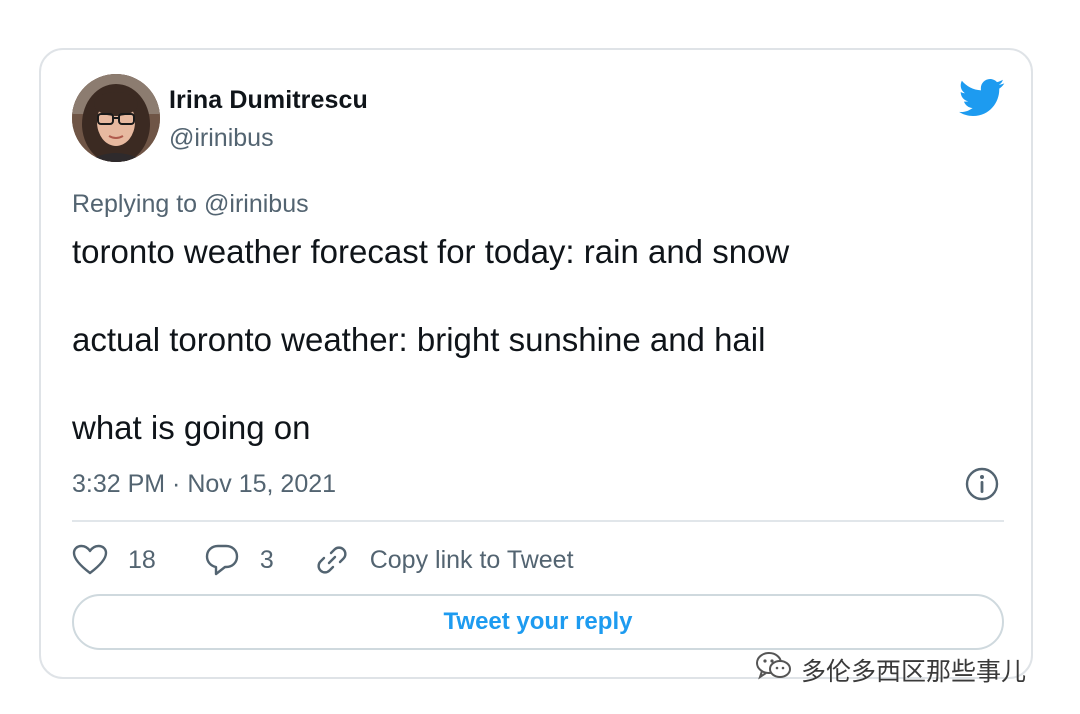 The width and height of the screenshot is (1080, 714). I want to click on reply-count: 3, so click(266, 559).